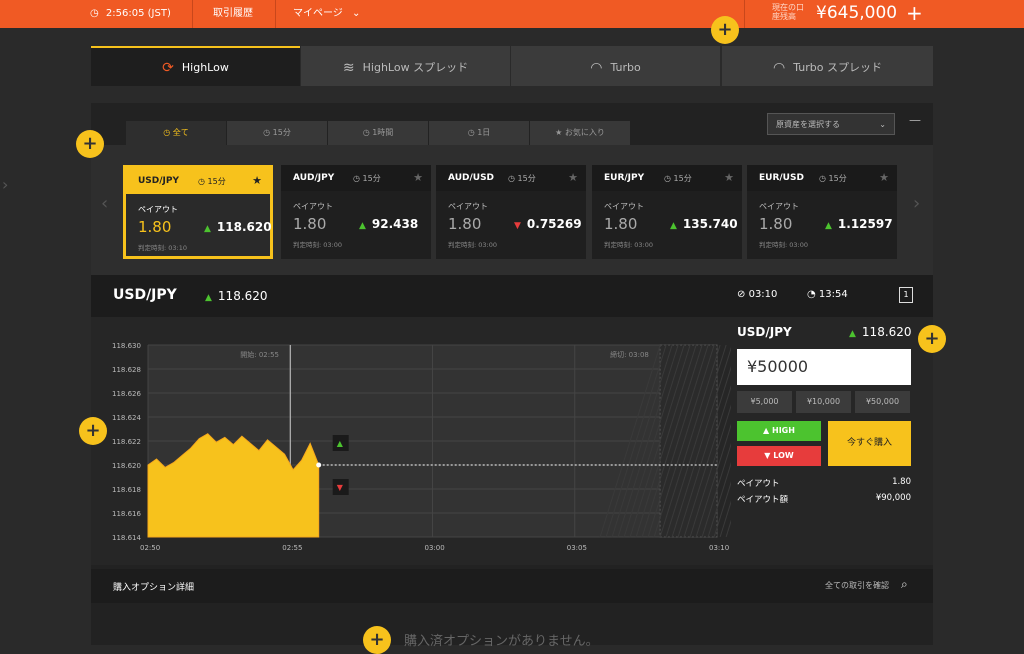  Describe the element at coordinates (906, 295) in the screenshot. I see `one-click-icon: 1` at that location.